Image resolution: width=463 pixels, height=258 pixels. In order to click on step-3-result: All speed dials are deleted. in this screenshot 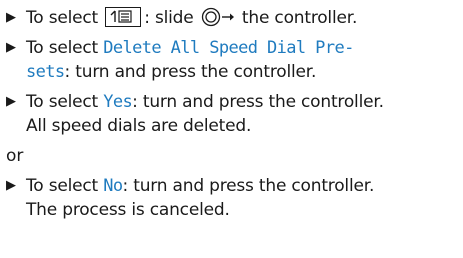, I will do `click(139, 126)`.